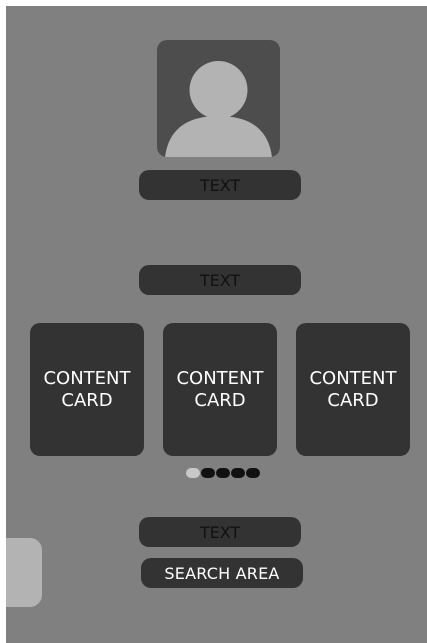 The image size is (427, 643). I want to click on footer-text: TEXT, so click(220, 532).